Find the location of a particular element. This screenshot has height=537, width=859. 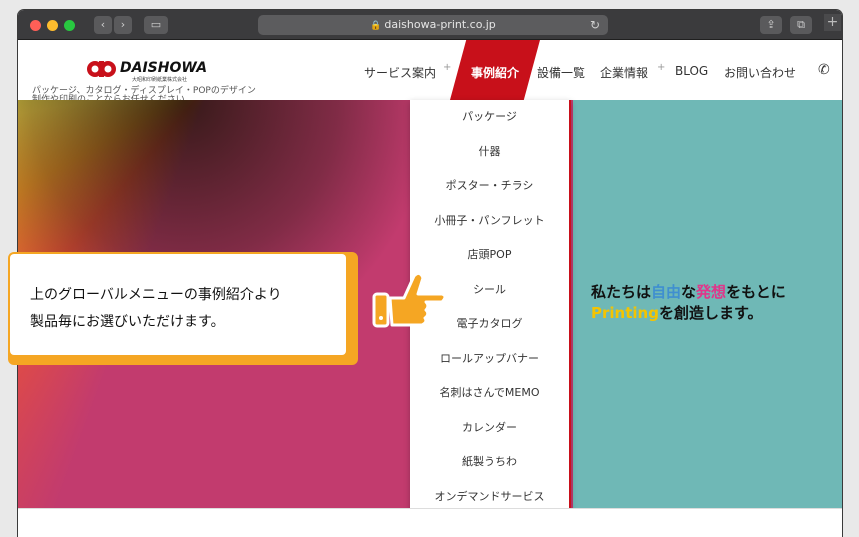

nav-blog: BLOG is located at coordinates (691, 71).